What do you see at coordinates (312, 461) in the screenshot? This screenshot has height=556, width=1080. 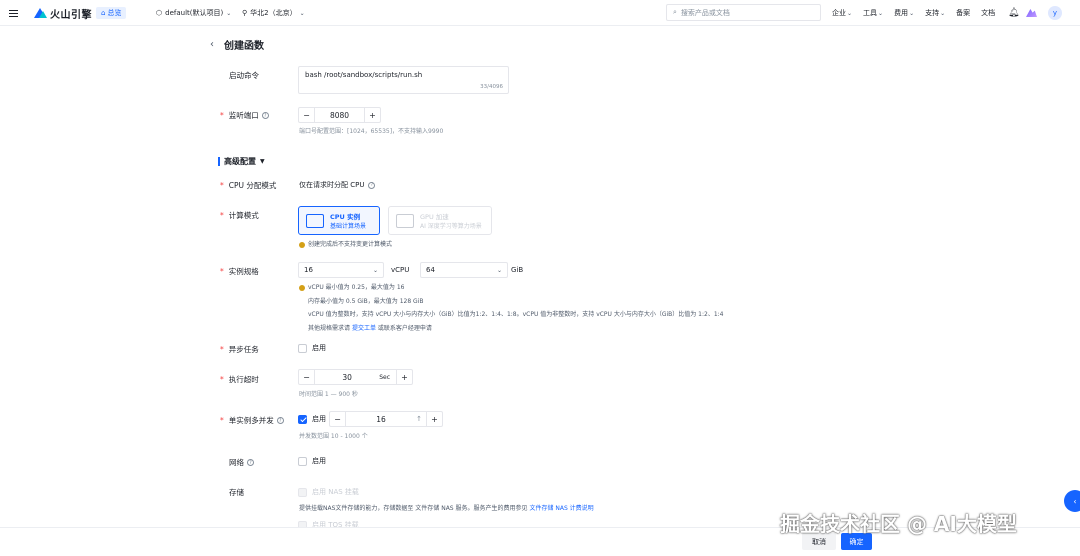 I see `network-enable-checkbox: 启用` at bounding box center [312, 461].